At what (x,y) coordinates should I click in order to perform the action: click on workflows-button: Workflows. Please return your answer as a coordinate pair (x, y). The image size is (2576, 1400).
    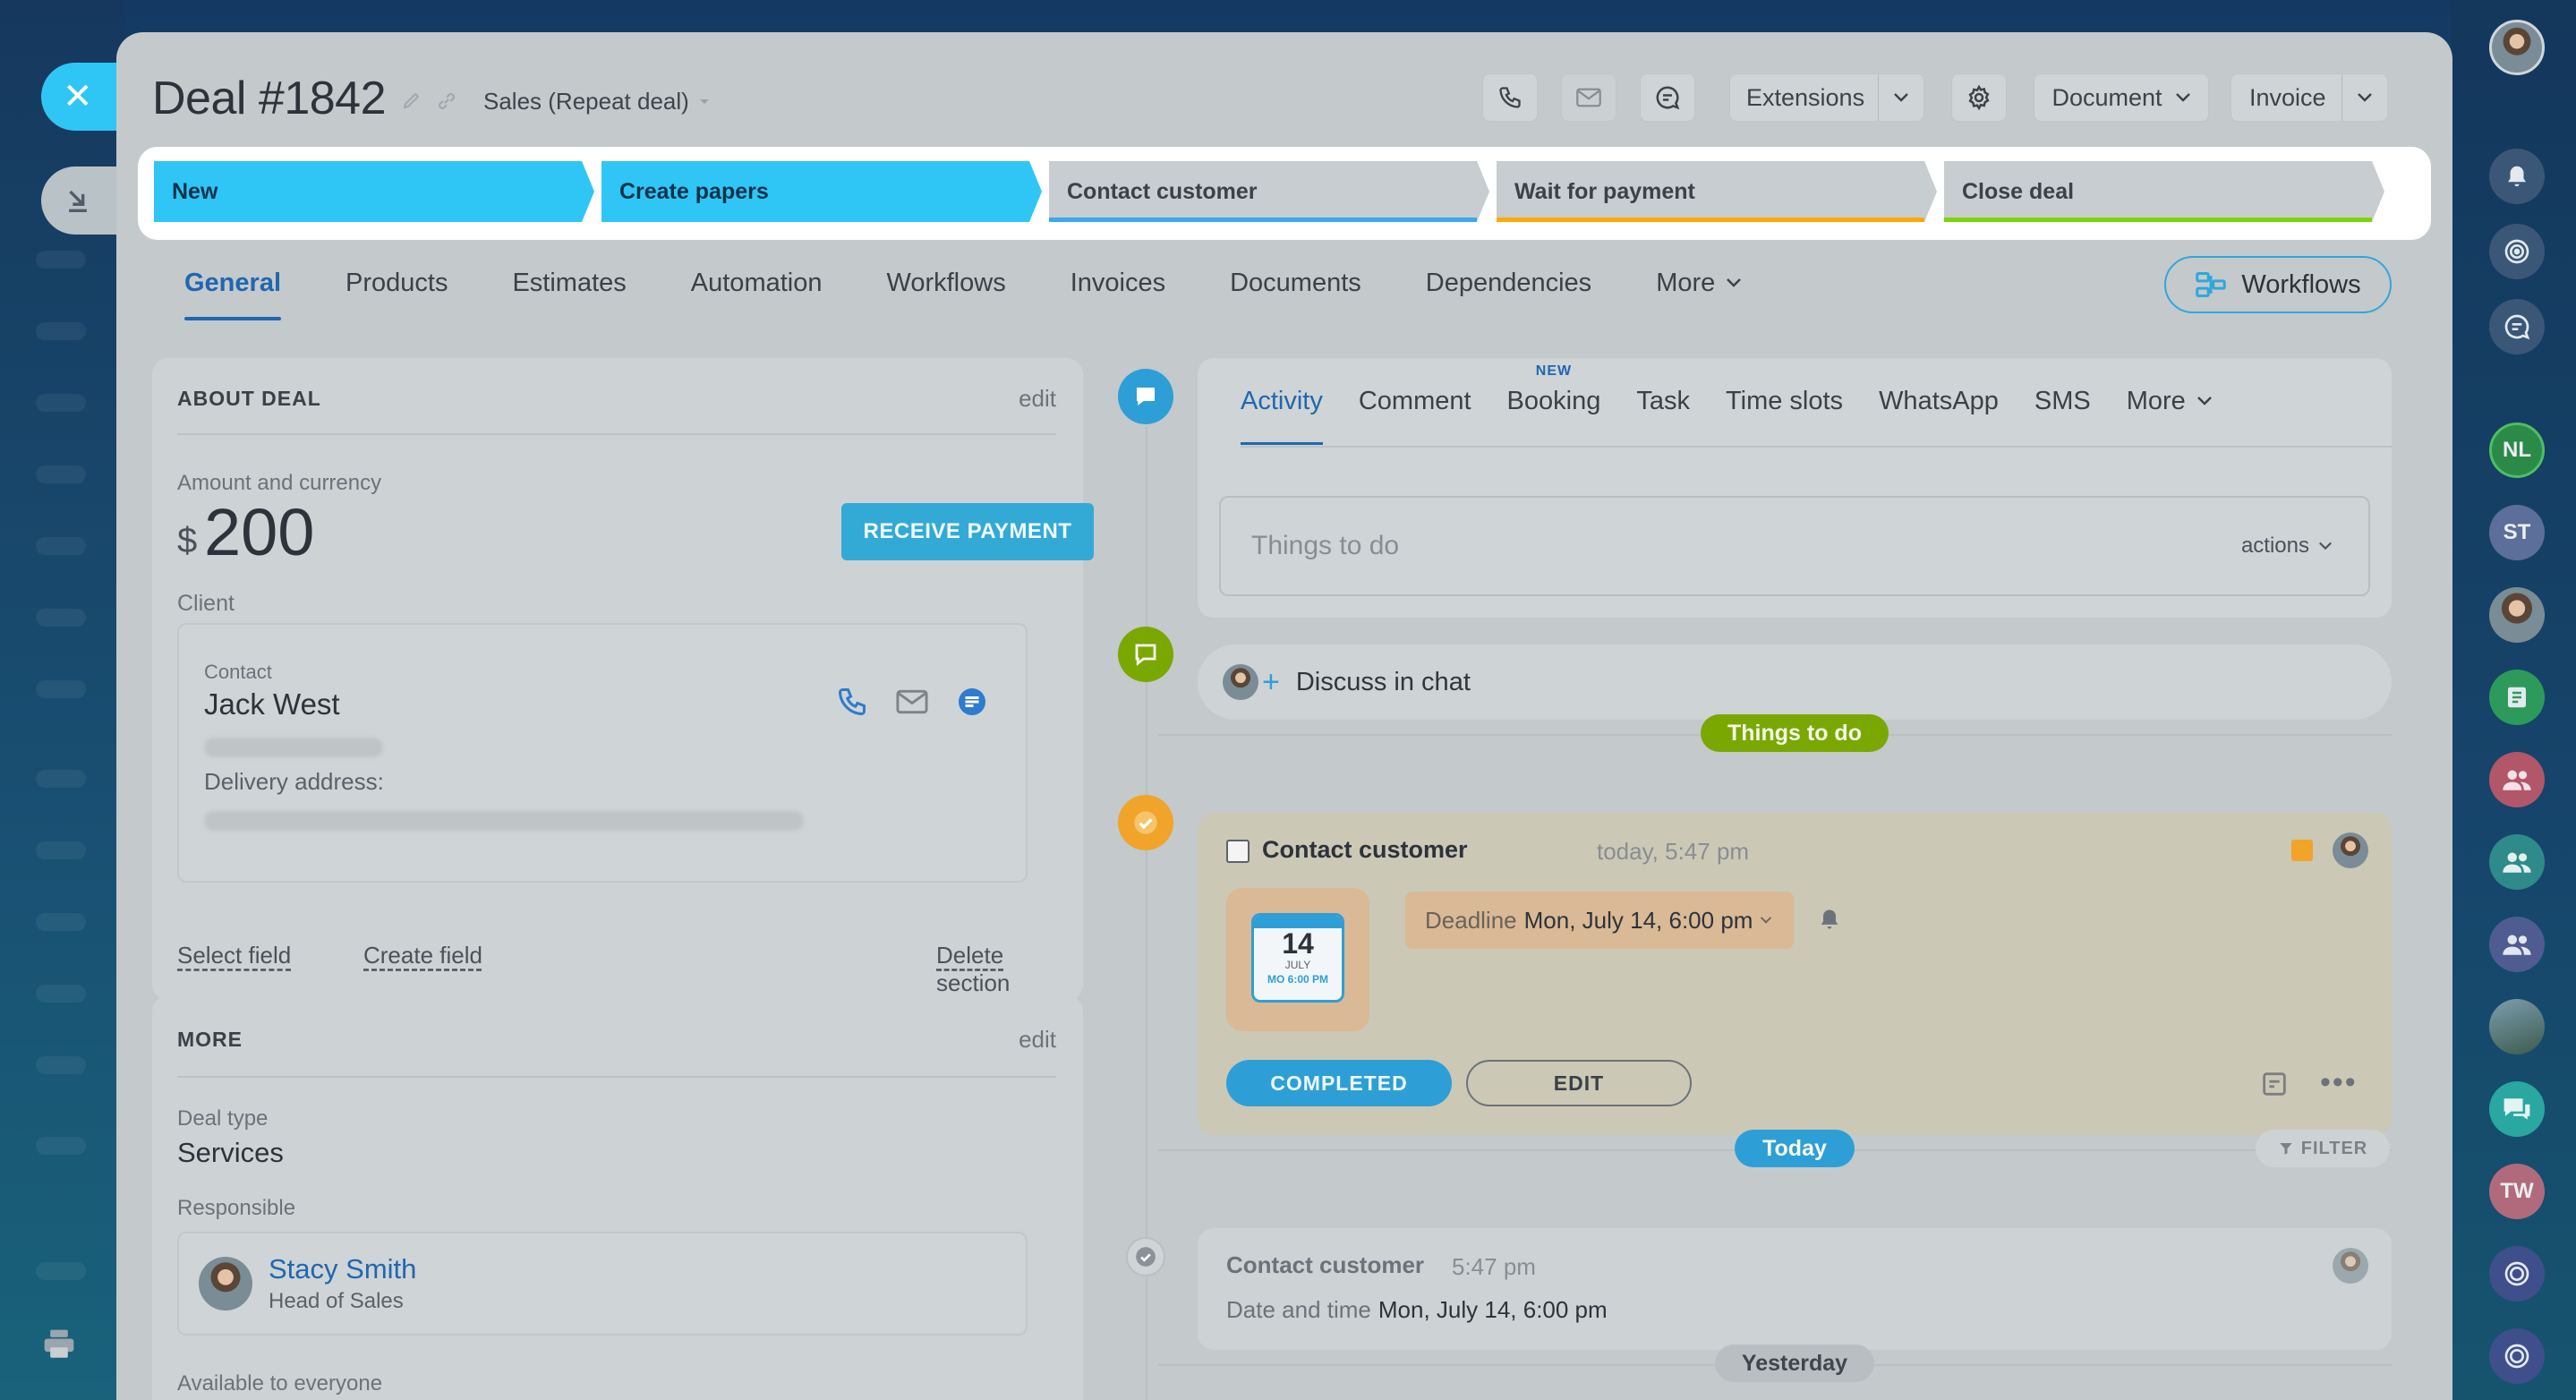
    Looking at the image, I should click on (2278, 284).